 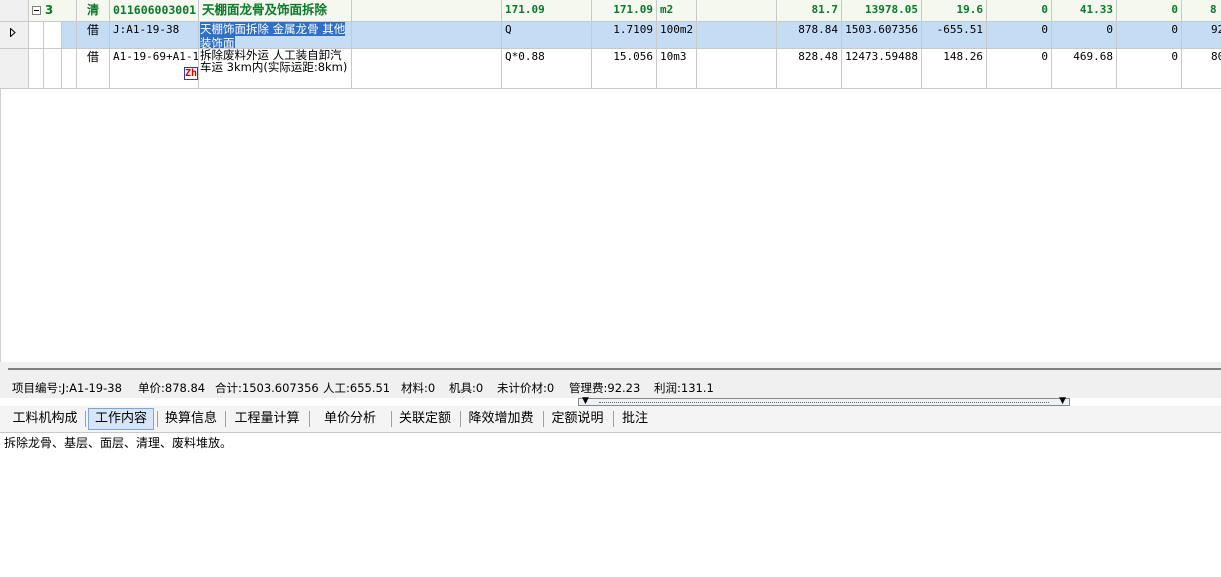 I want to click on panel-toggle-handle: ▼ ▼, so click(x=824, y=401).